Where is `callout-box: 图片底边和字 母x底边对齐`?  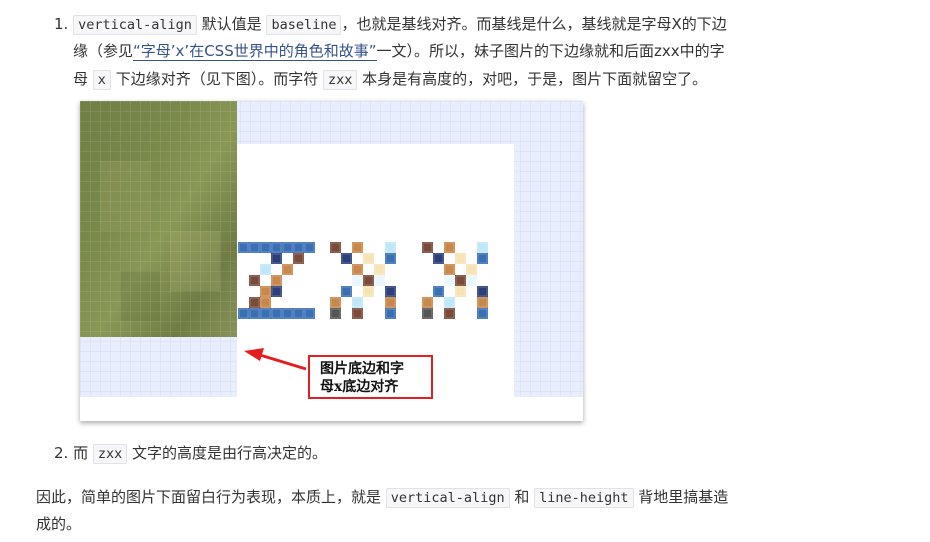 callout-box: 图片底边和字 母x底边对齐 is located at coordinates (370, 377).